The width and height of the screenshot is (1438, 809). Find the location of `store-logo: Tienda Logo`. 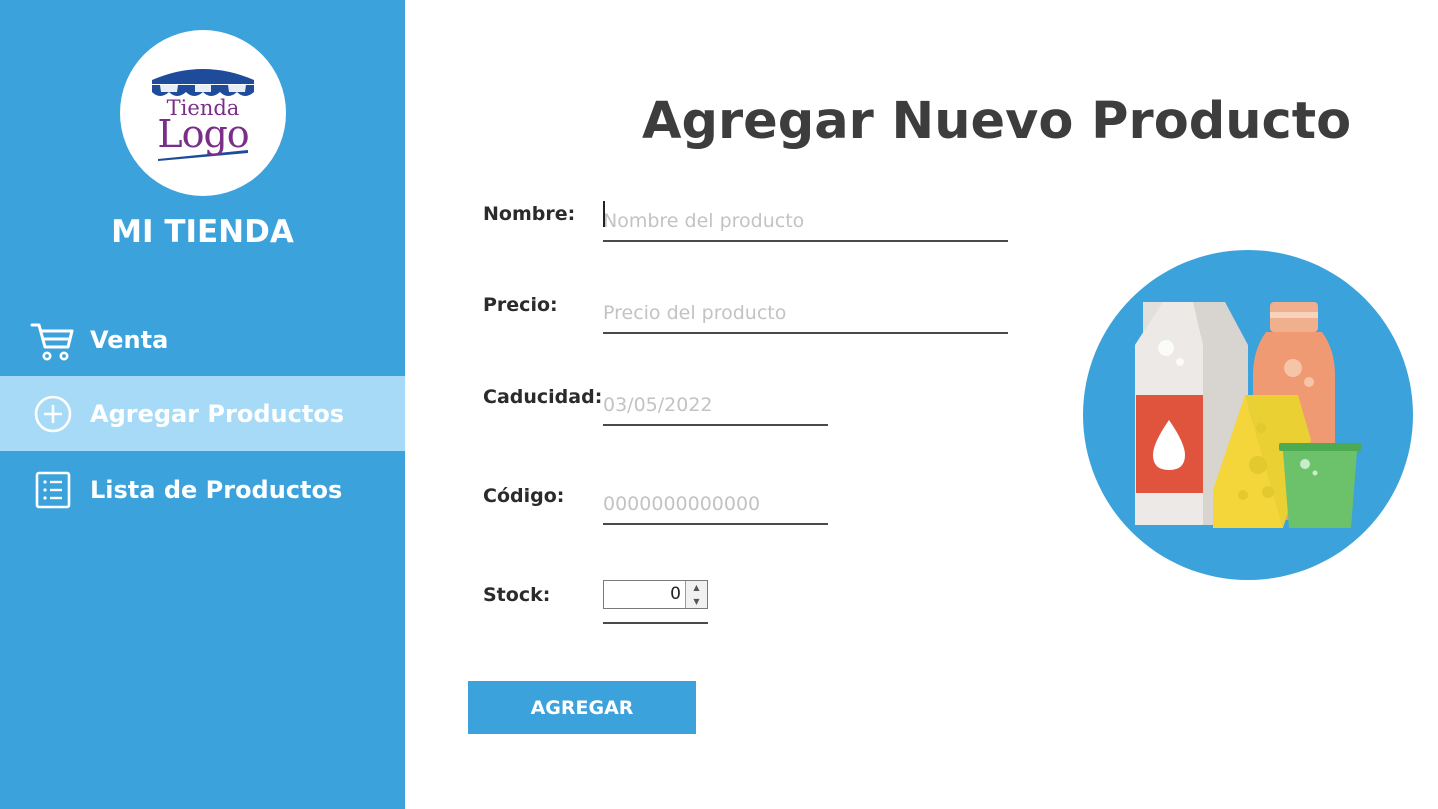

store-logo: Tienda Logo is located at coordinates (203, 113).